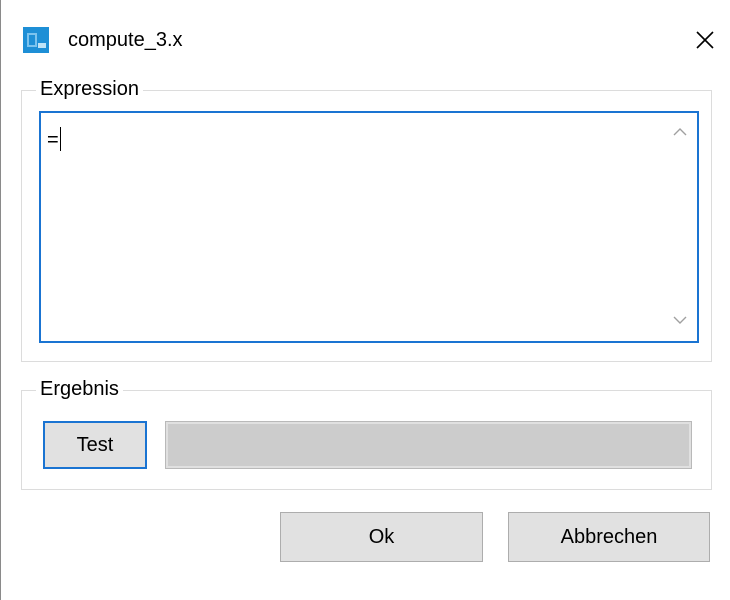  I want to click on cancel-button: Abbrechen, so click(609, 537).